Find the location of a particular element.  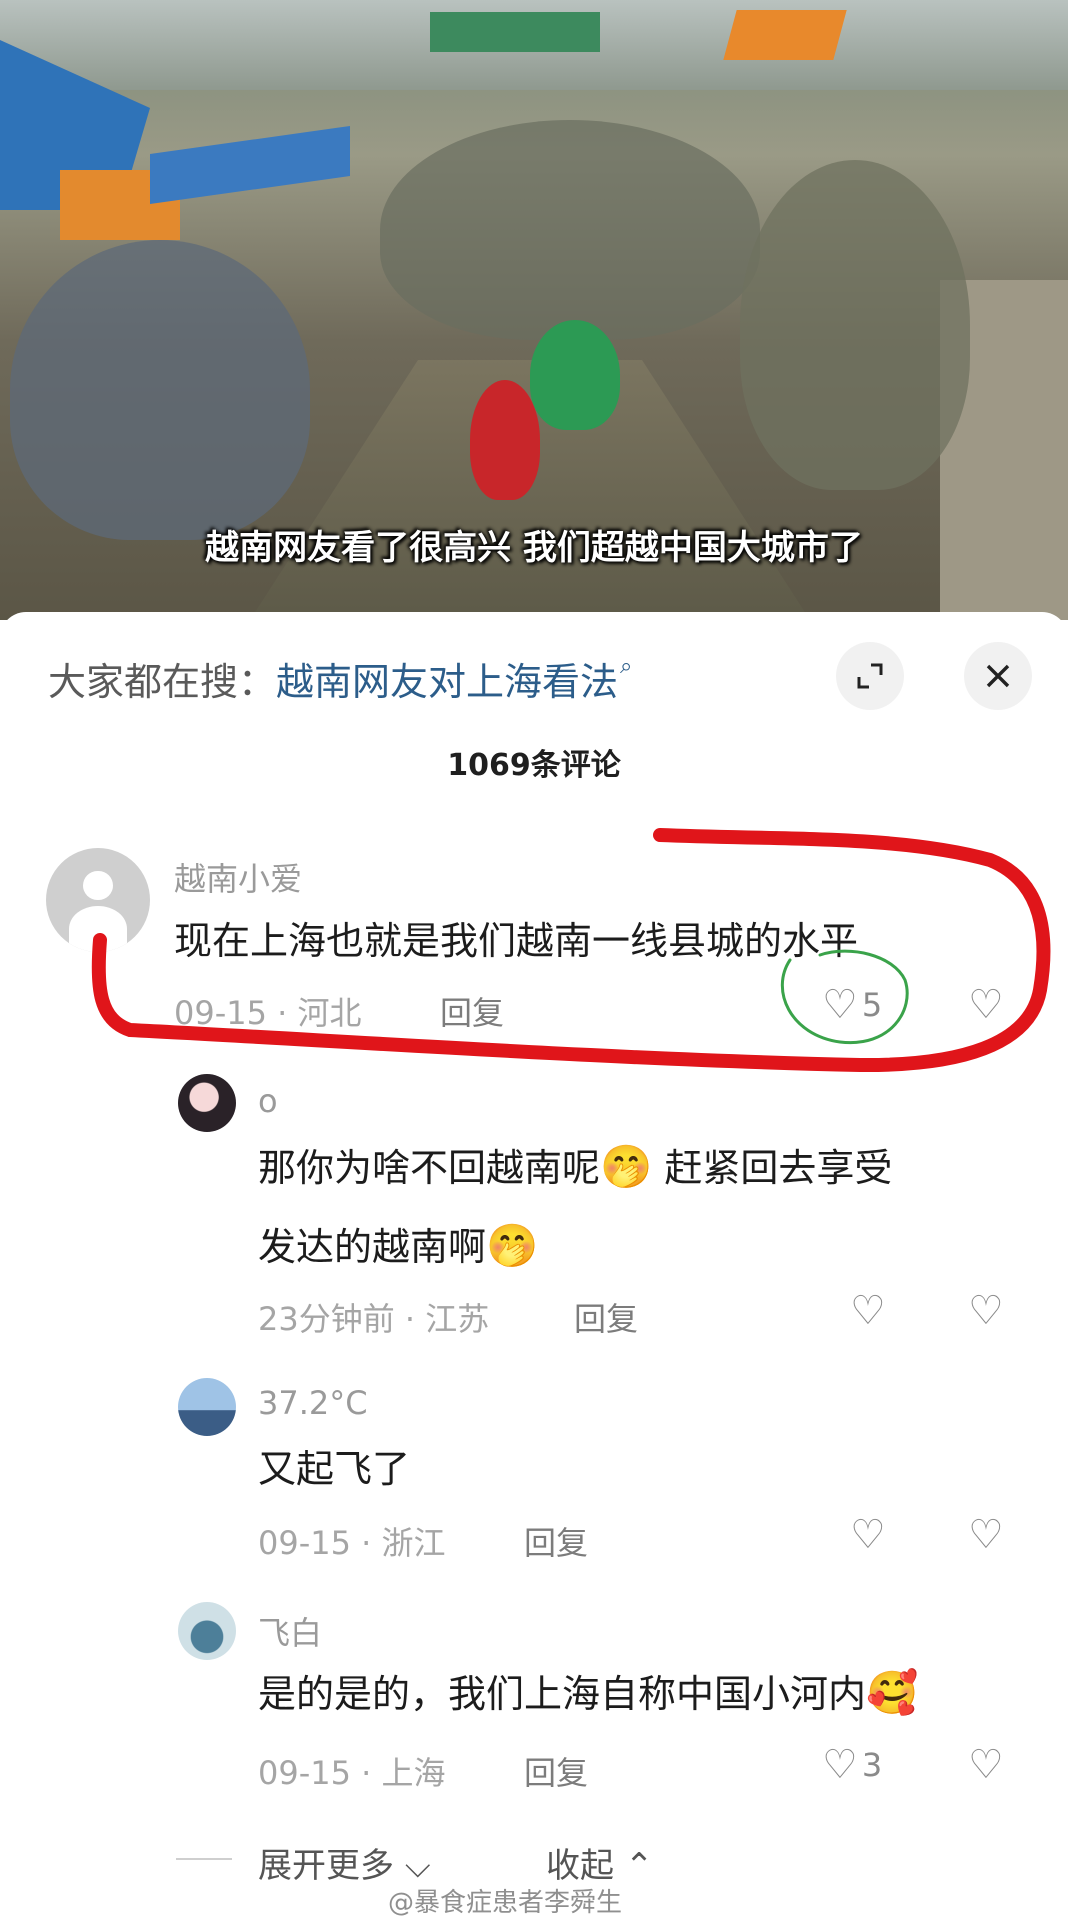

comment-meta: 09-15 · 河北 is located at coordinates (268, 1013).